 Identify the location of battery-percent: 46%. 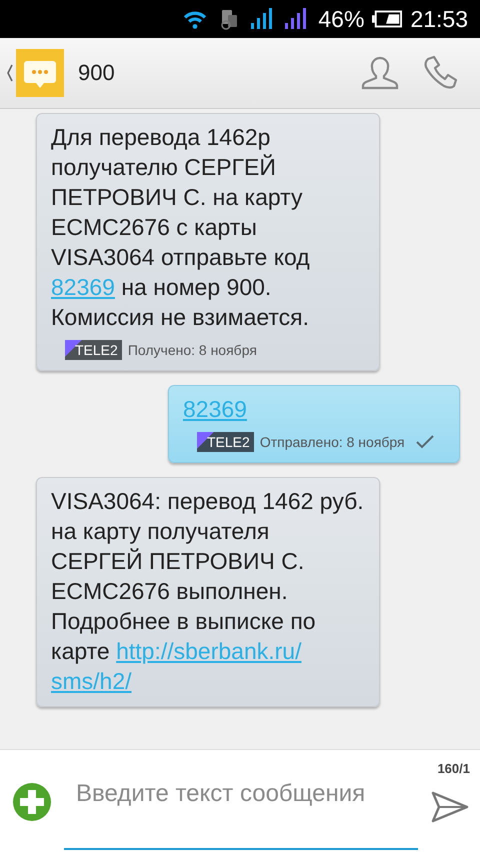
(341, 19).